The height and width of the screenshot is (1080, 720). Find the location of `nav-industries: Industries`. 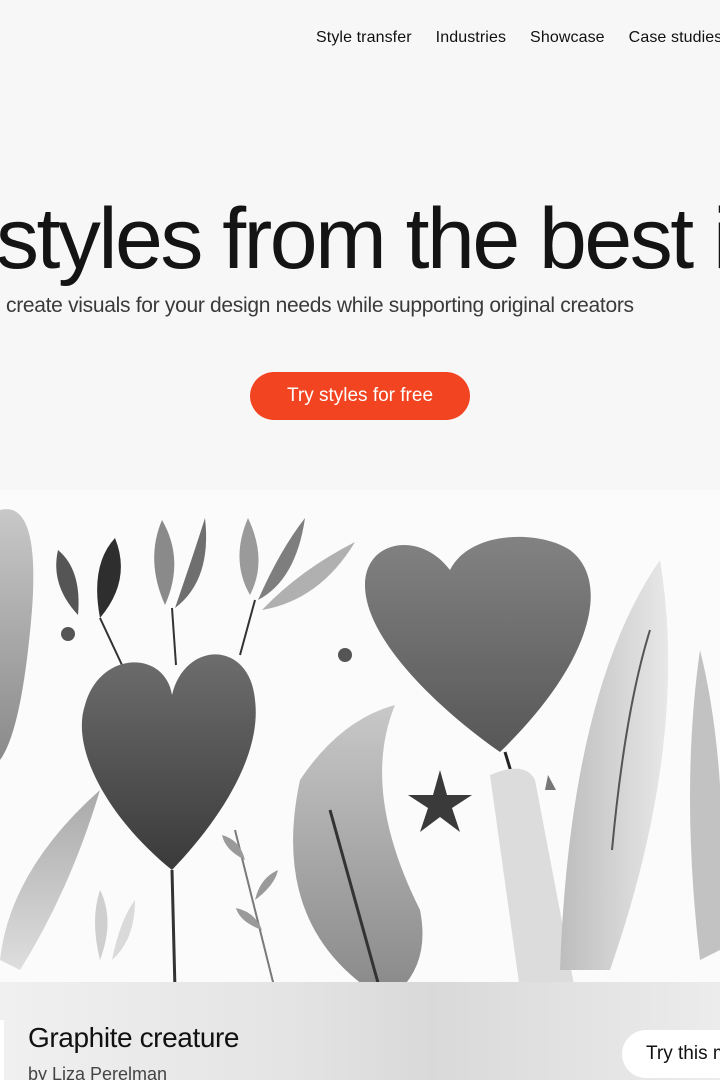

nav-industries: Industries is located at coordinates (471, 38).